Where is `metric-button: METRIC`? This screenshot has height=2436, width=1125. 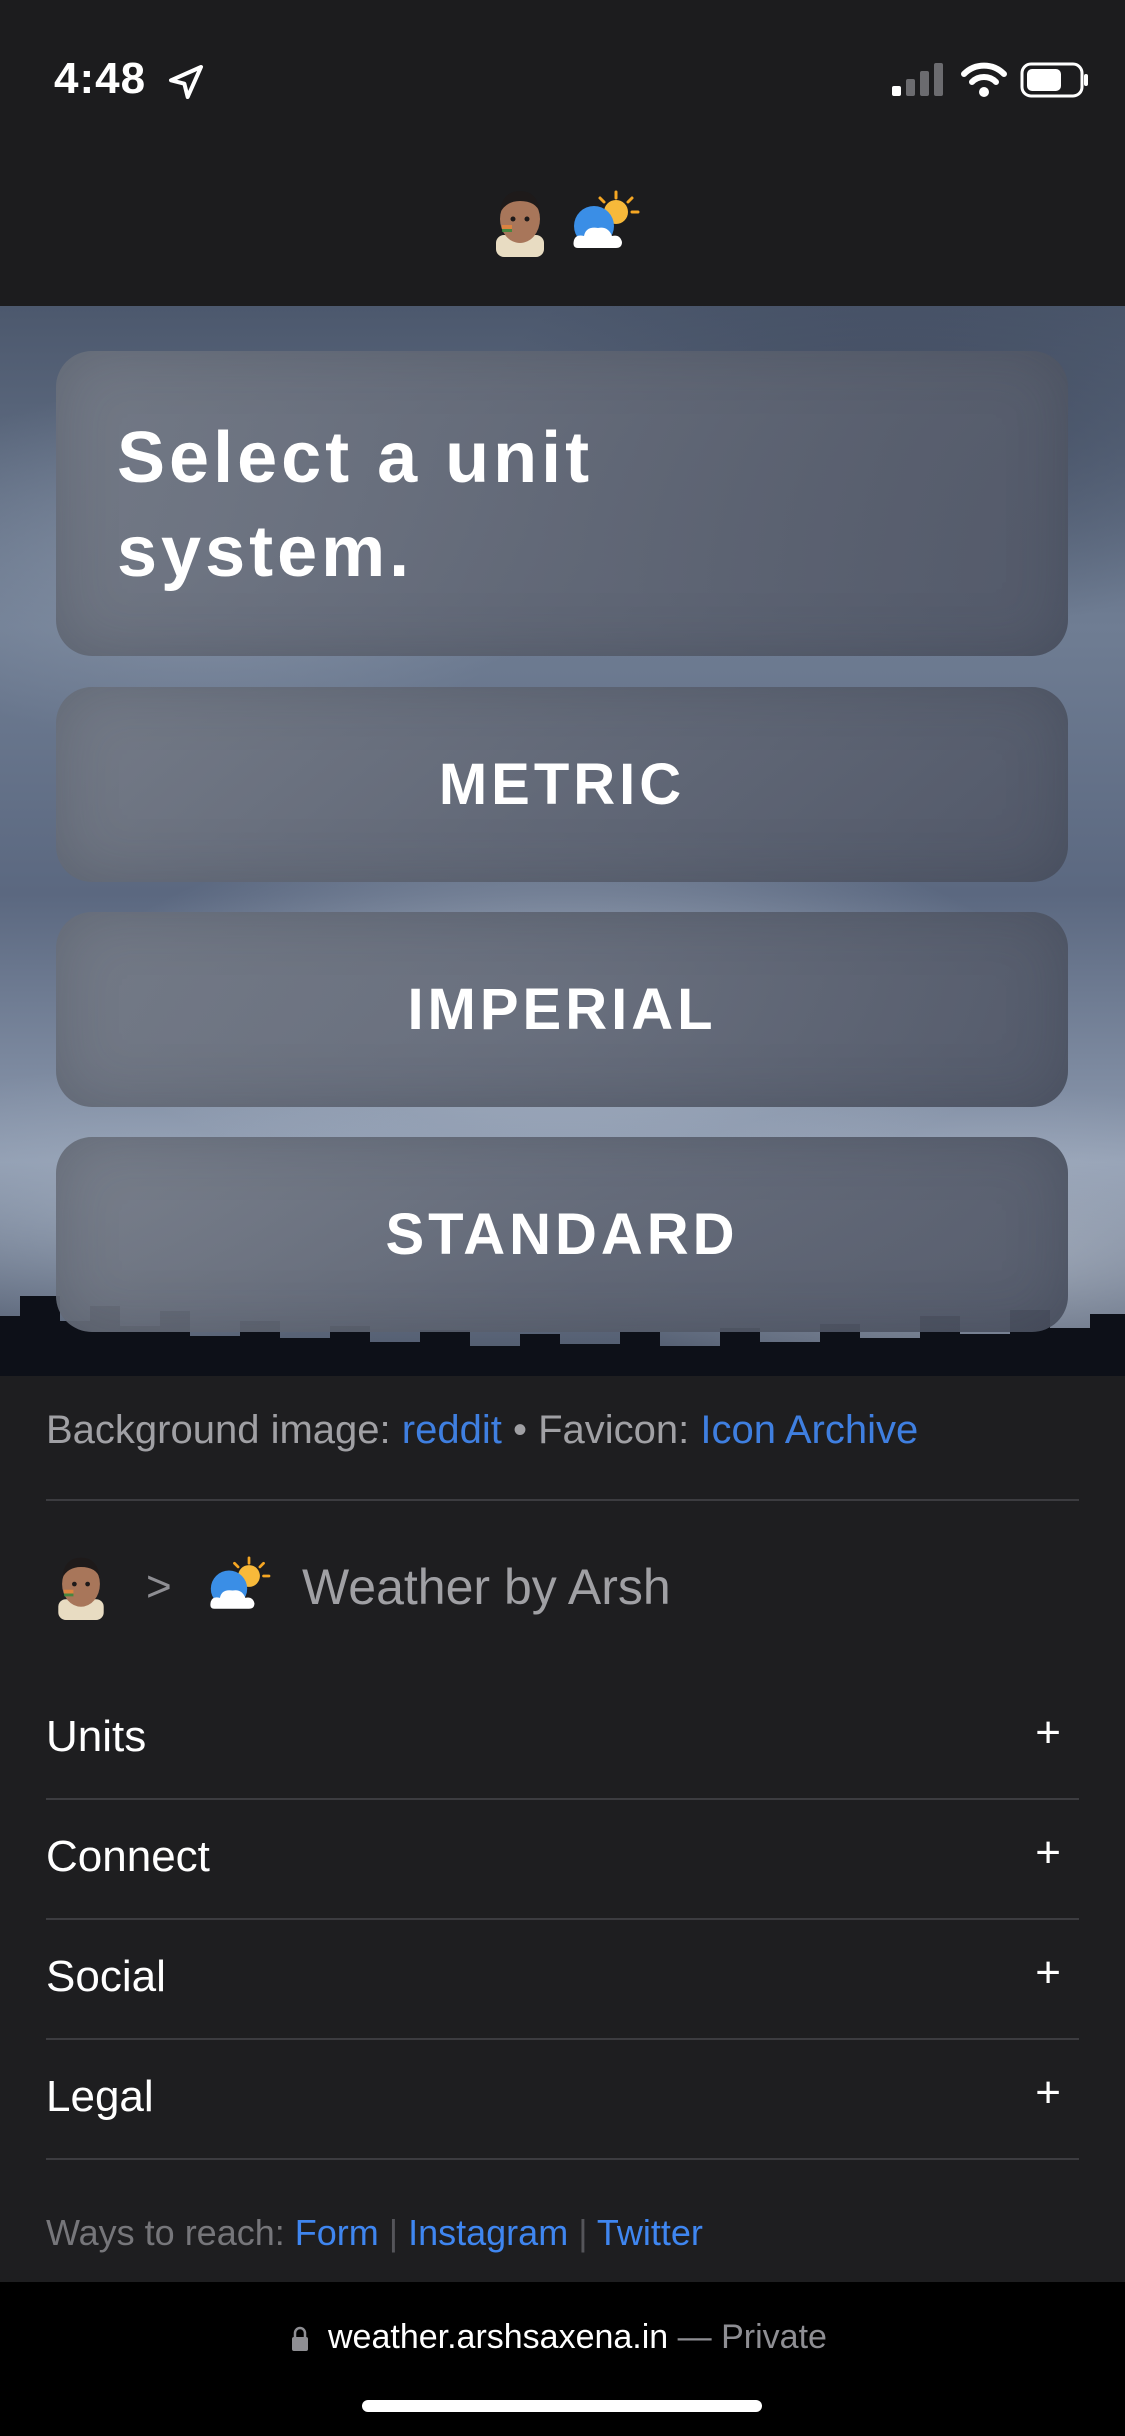 metric-button: METRIC is located at coordinates (562, 784).